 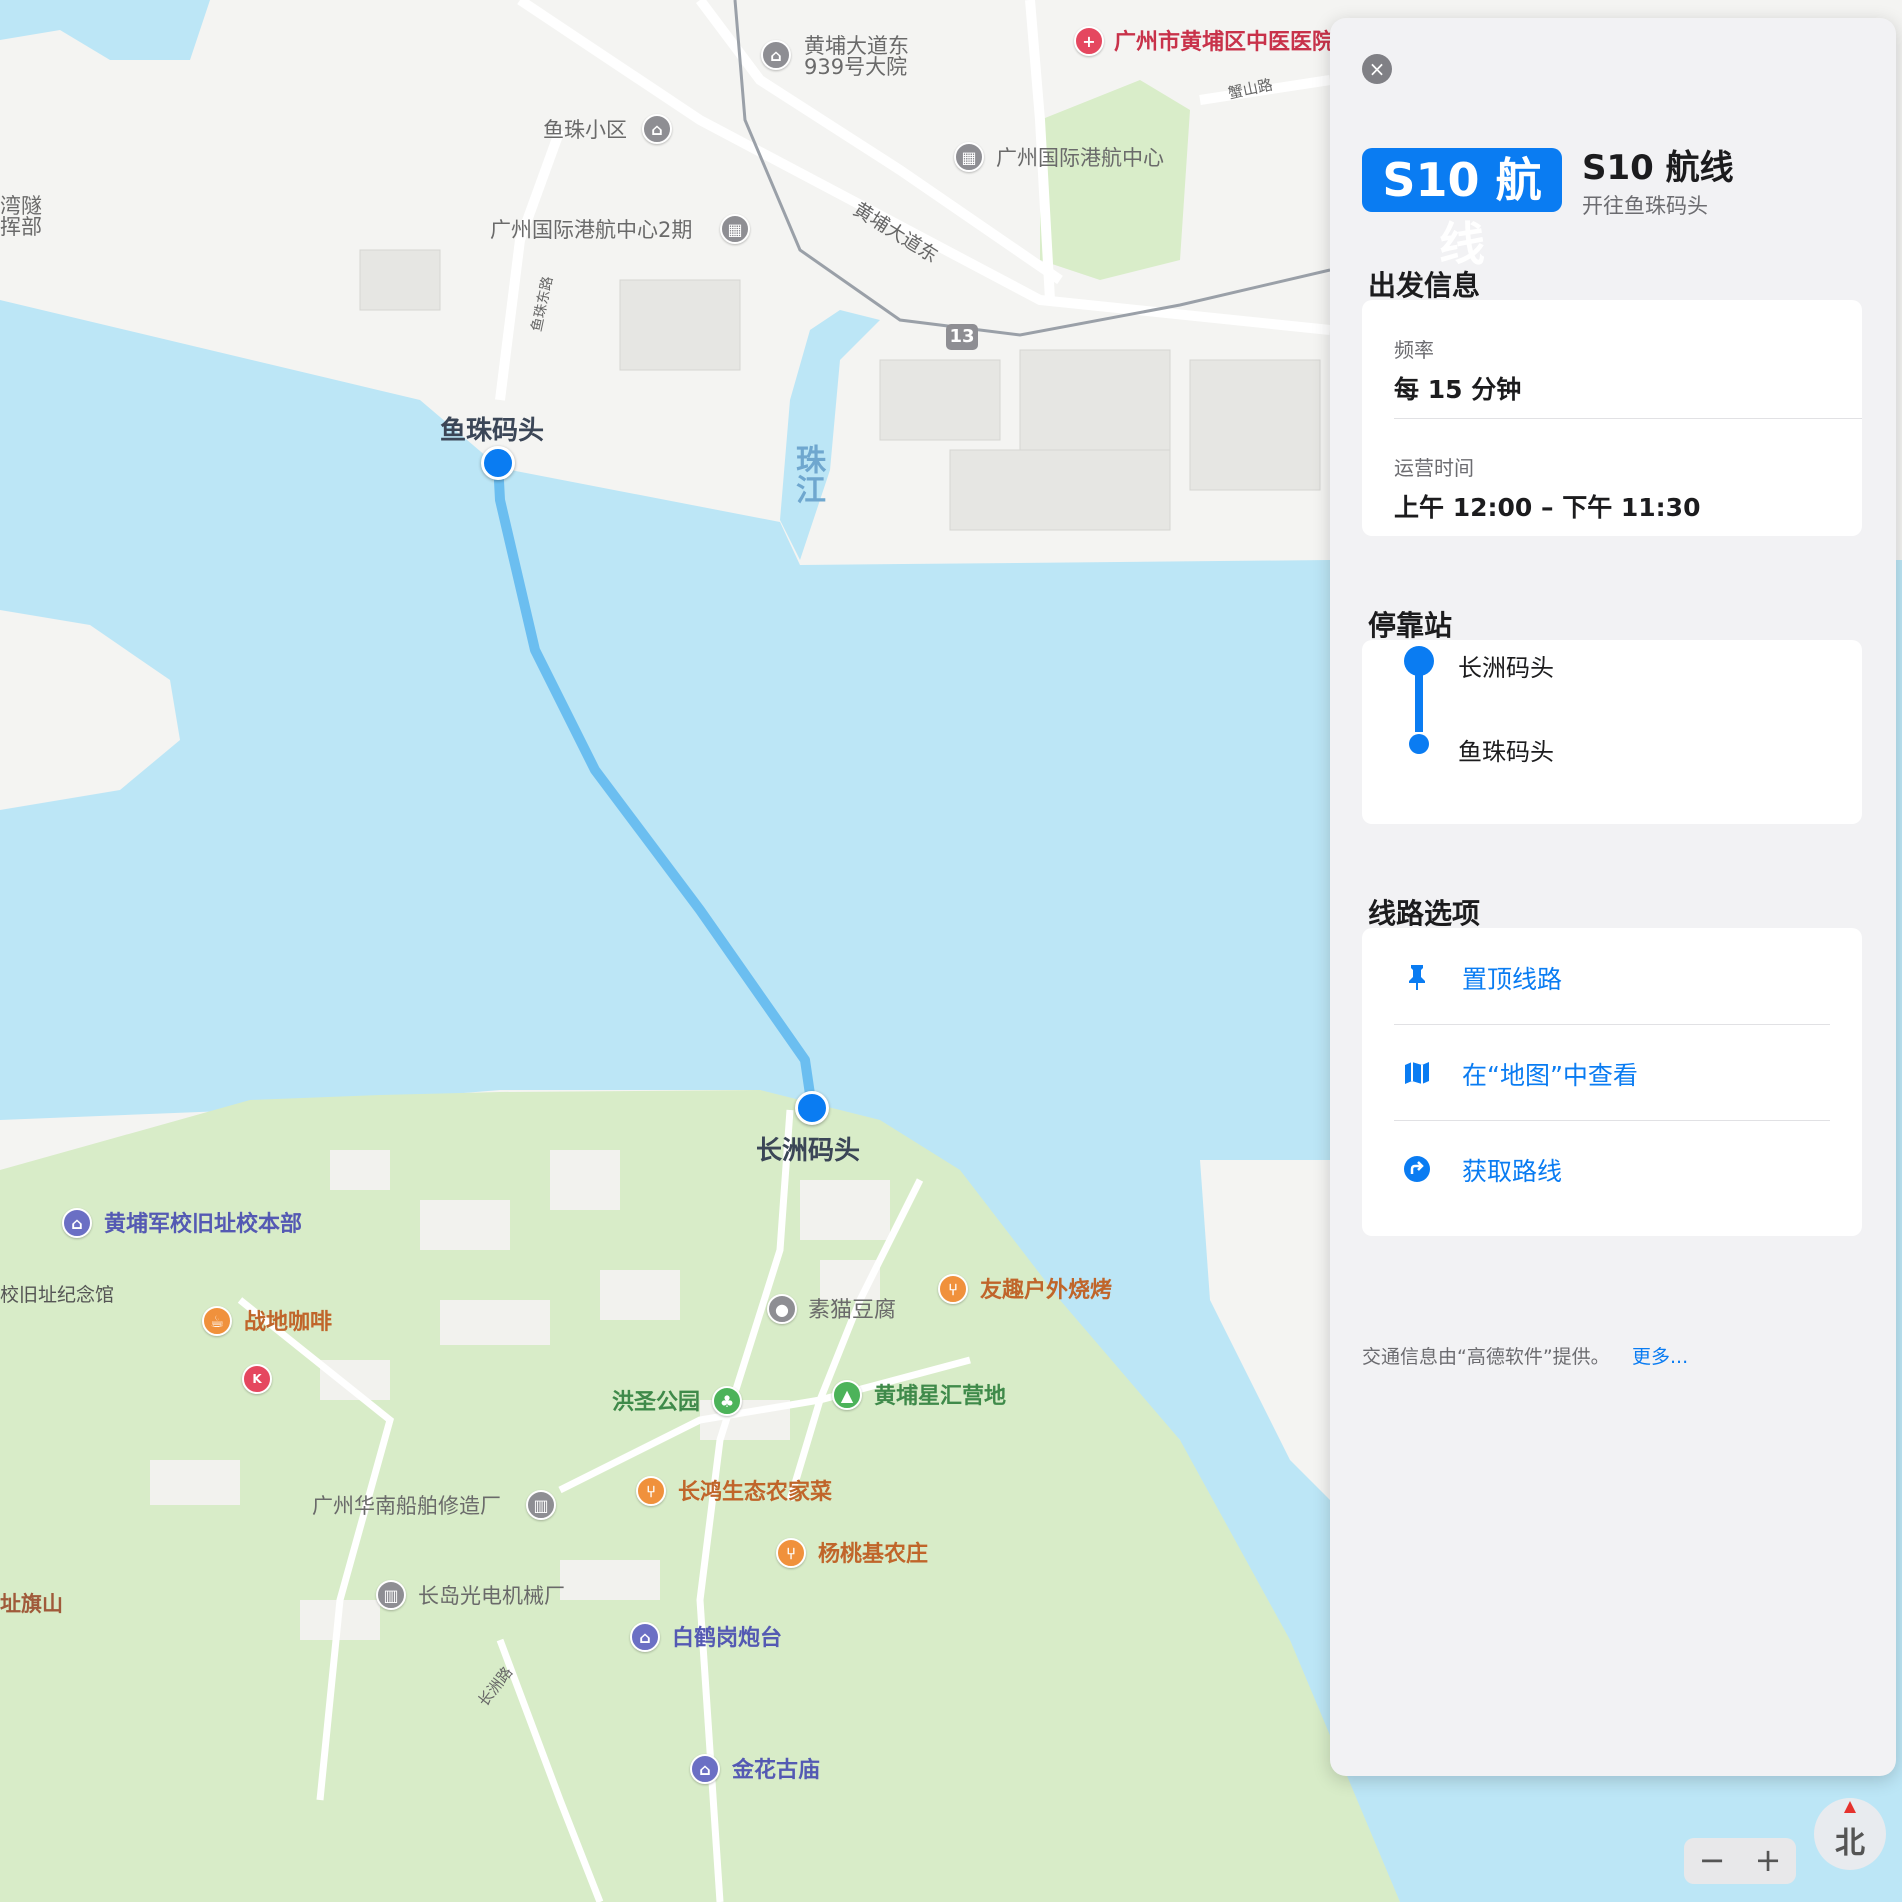 What do you see at coordinates (1458, 389) in the screenshot?
I see `frequency-value: 每 15 分钟` at bounding box center [1458, 389].